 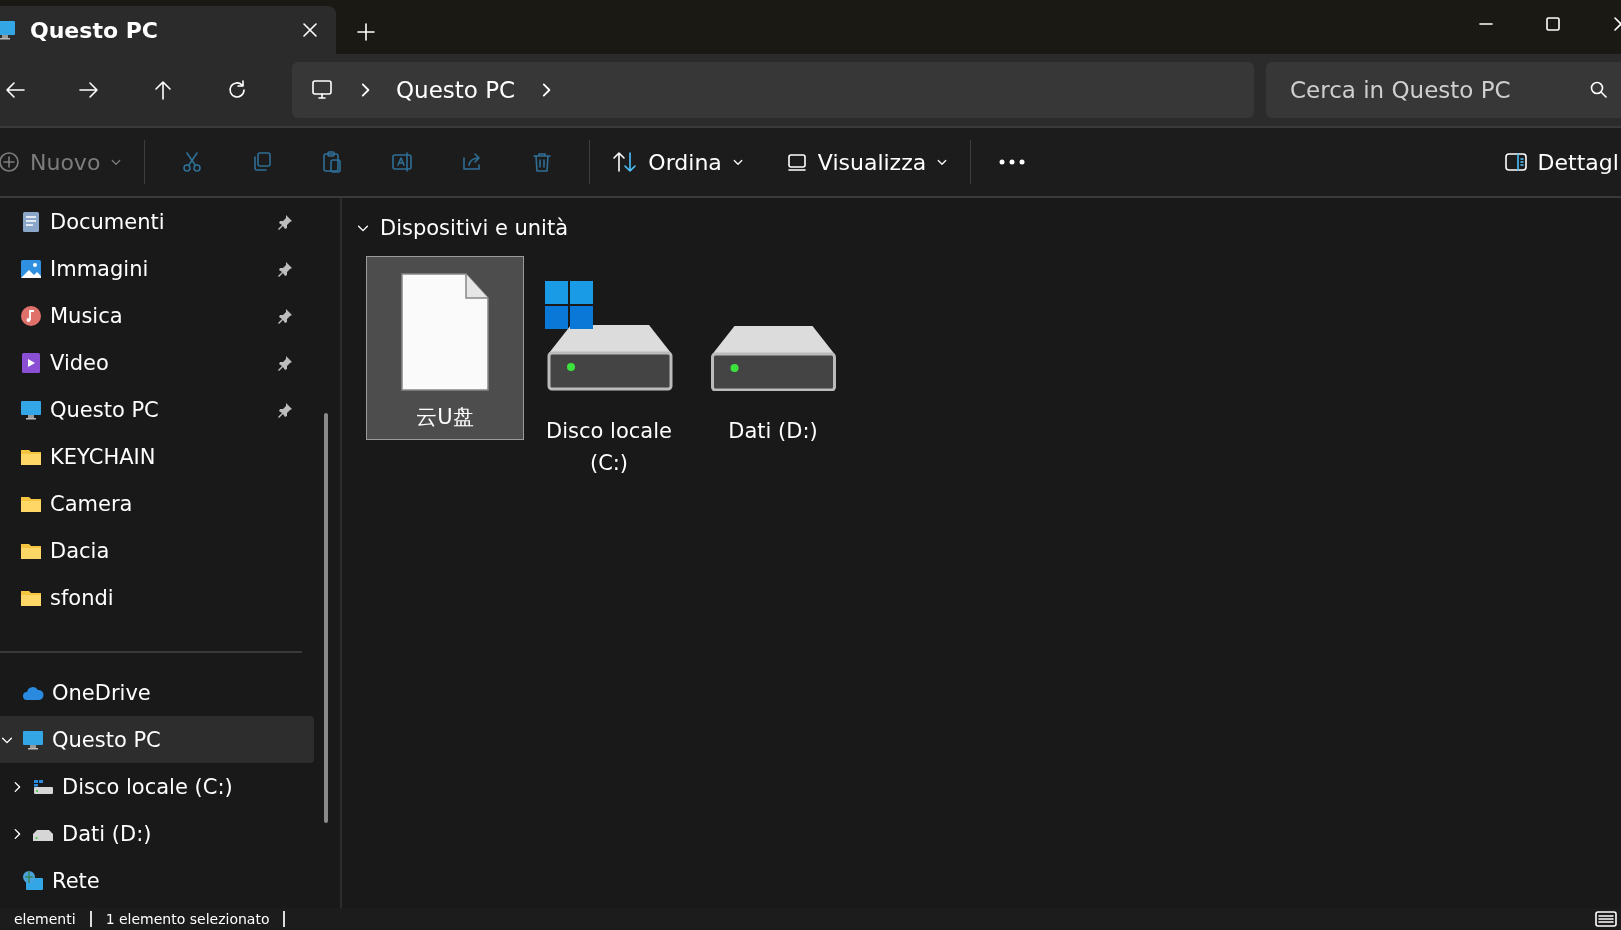 What do you see at coordinates (402, 162) in the screenshot?
I see `rename-icon` at bounding box center [402, 162].